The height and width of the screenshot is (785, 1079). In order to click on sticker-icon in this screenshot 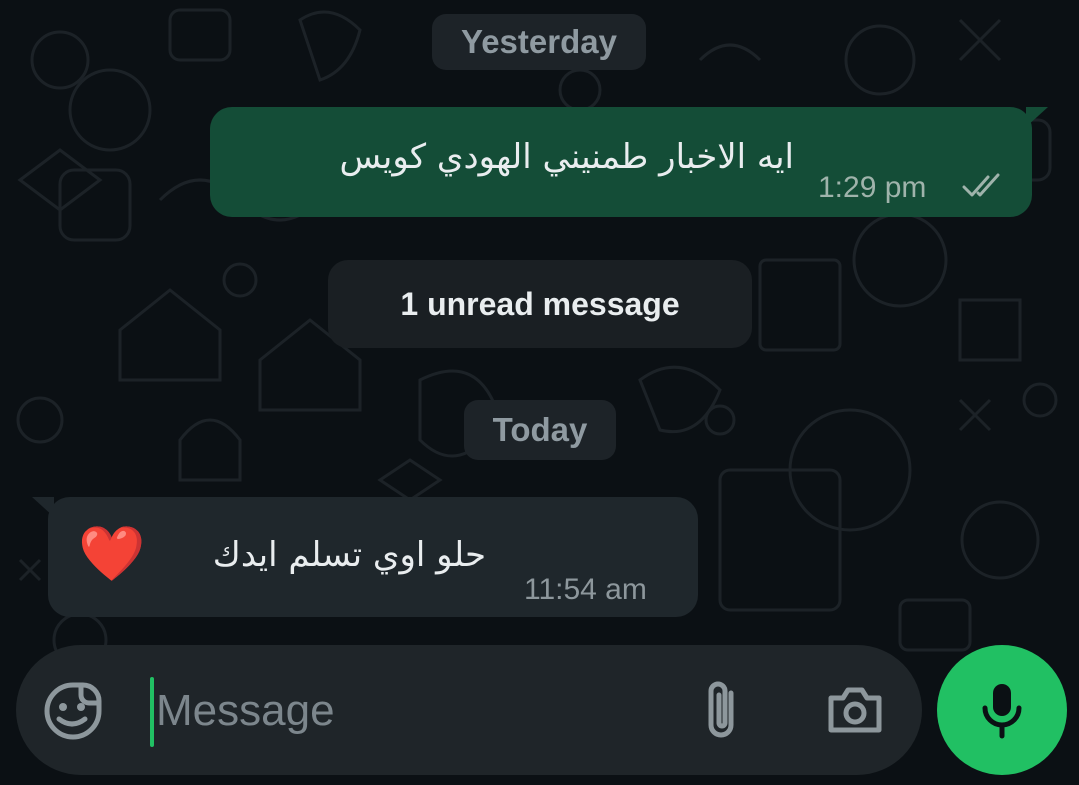, I will do `click(73, 711)`.